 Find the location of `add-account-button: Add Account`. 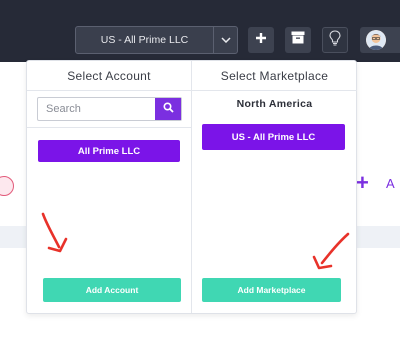

add-account-button: Add Account is located at coordinates (112, 290).